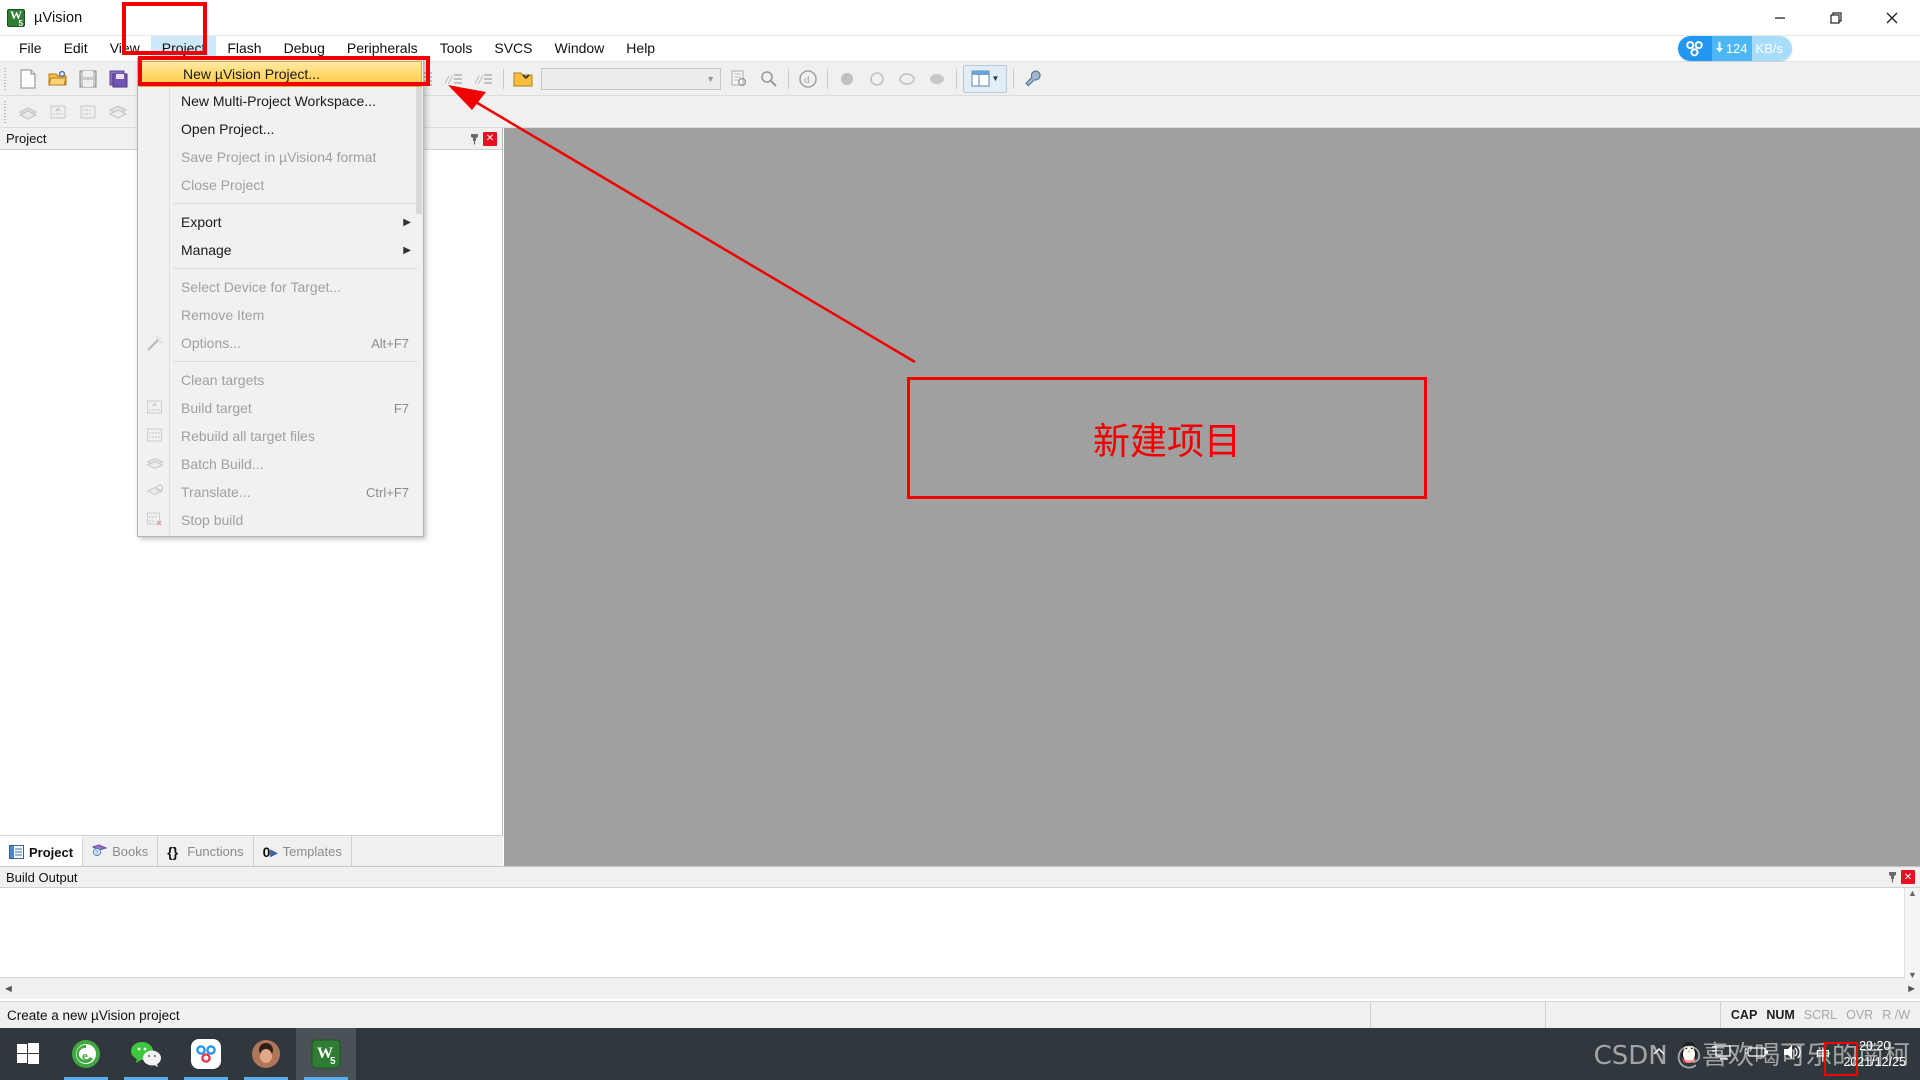 The image size is (1920, 1080). Describe the element at coordinates (1912, 975) in the screenshot. I see `scroll-down-arrow-icon: ▼` at that location.